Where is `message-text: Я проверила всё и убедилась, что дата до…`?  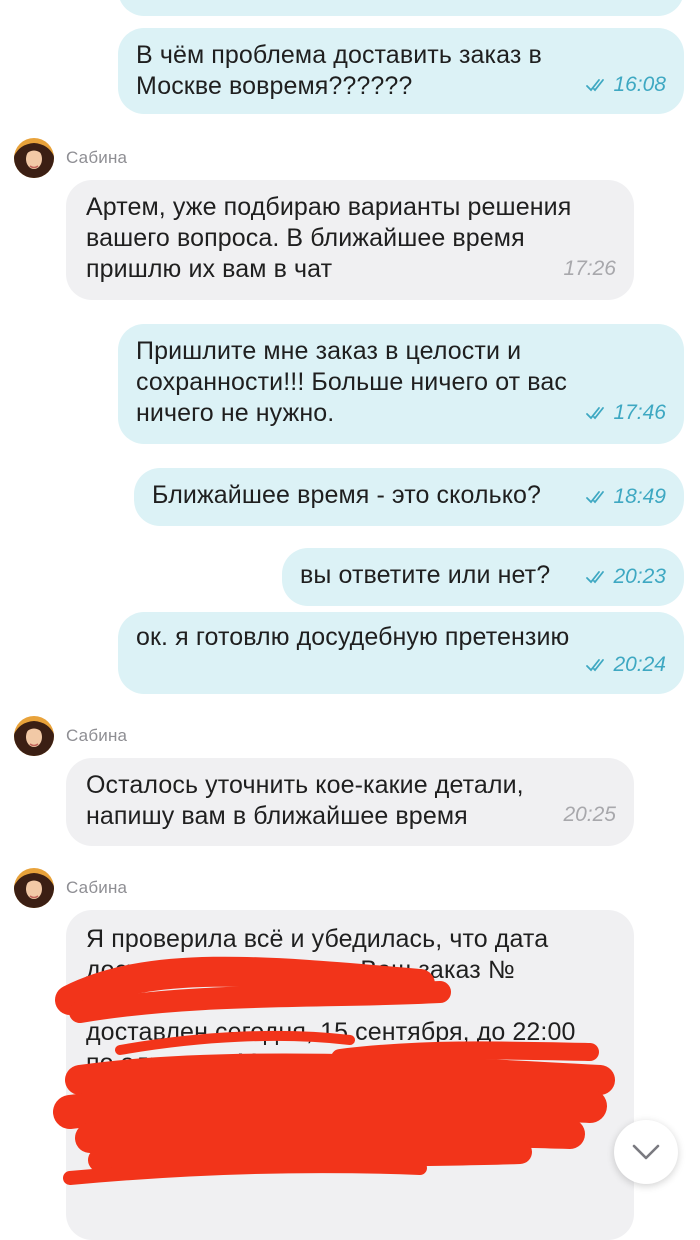
message-text: Я проверила всё и убедилась, что дата до… is located at coordinates (331, 1001).